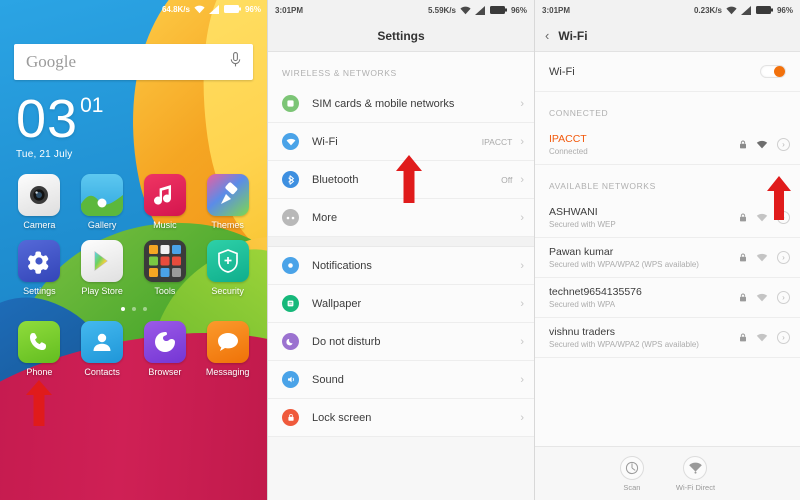 Image resolution: width=800 pixels, height=500 pixels. What do you see at coordinates (290, 303) in the screenshot?
I see `wallpaper-icon` at bounding box center [290, 303].